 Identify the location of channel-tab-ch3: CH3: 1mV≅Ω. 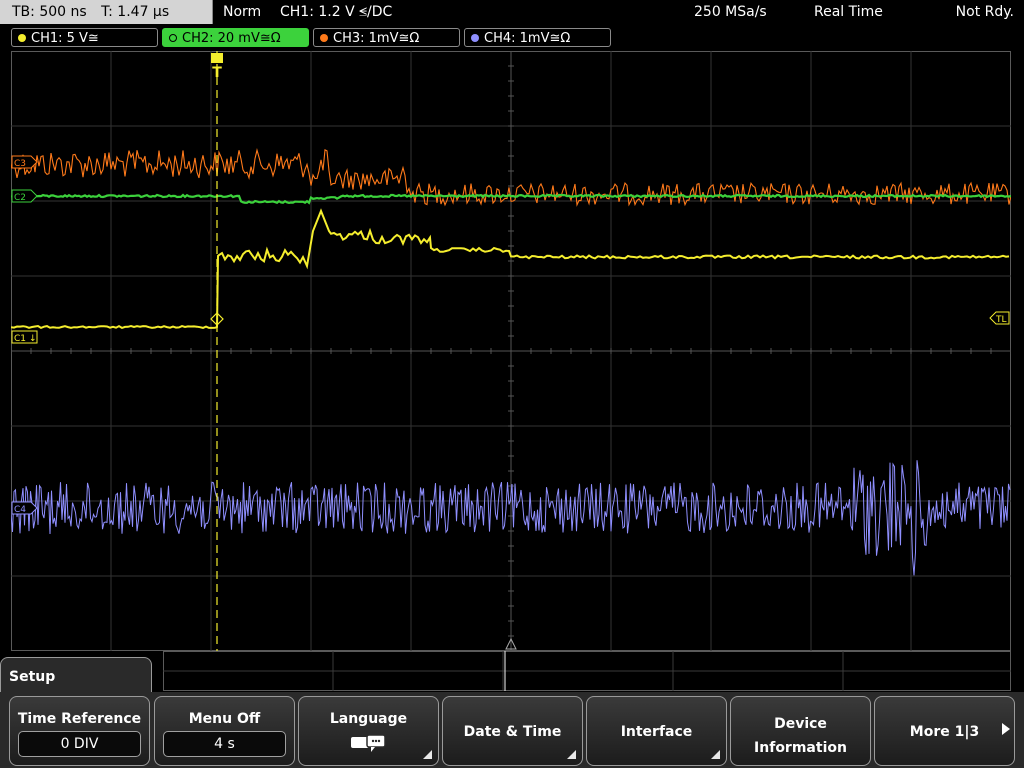
(386, 37).